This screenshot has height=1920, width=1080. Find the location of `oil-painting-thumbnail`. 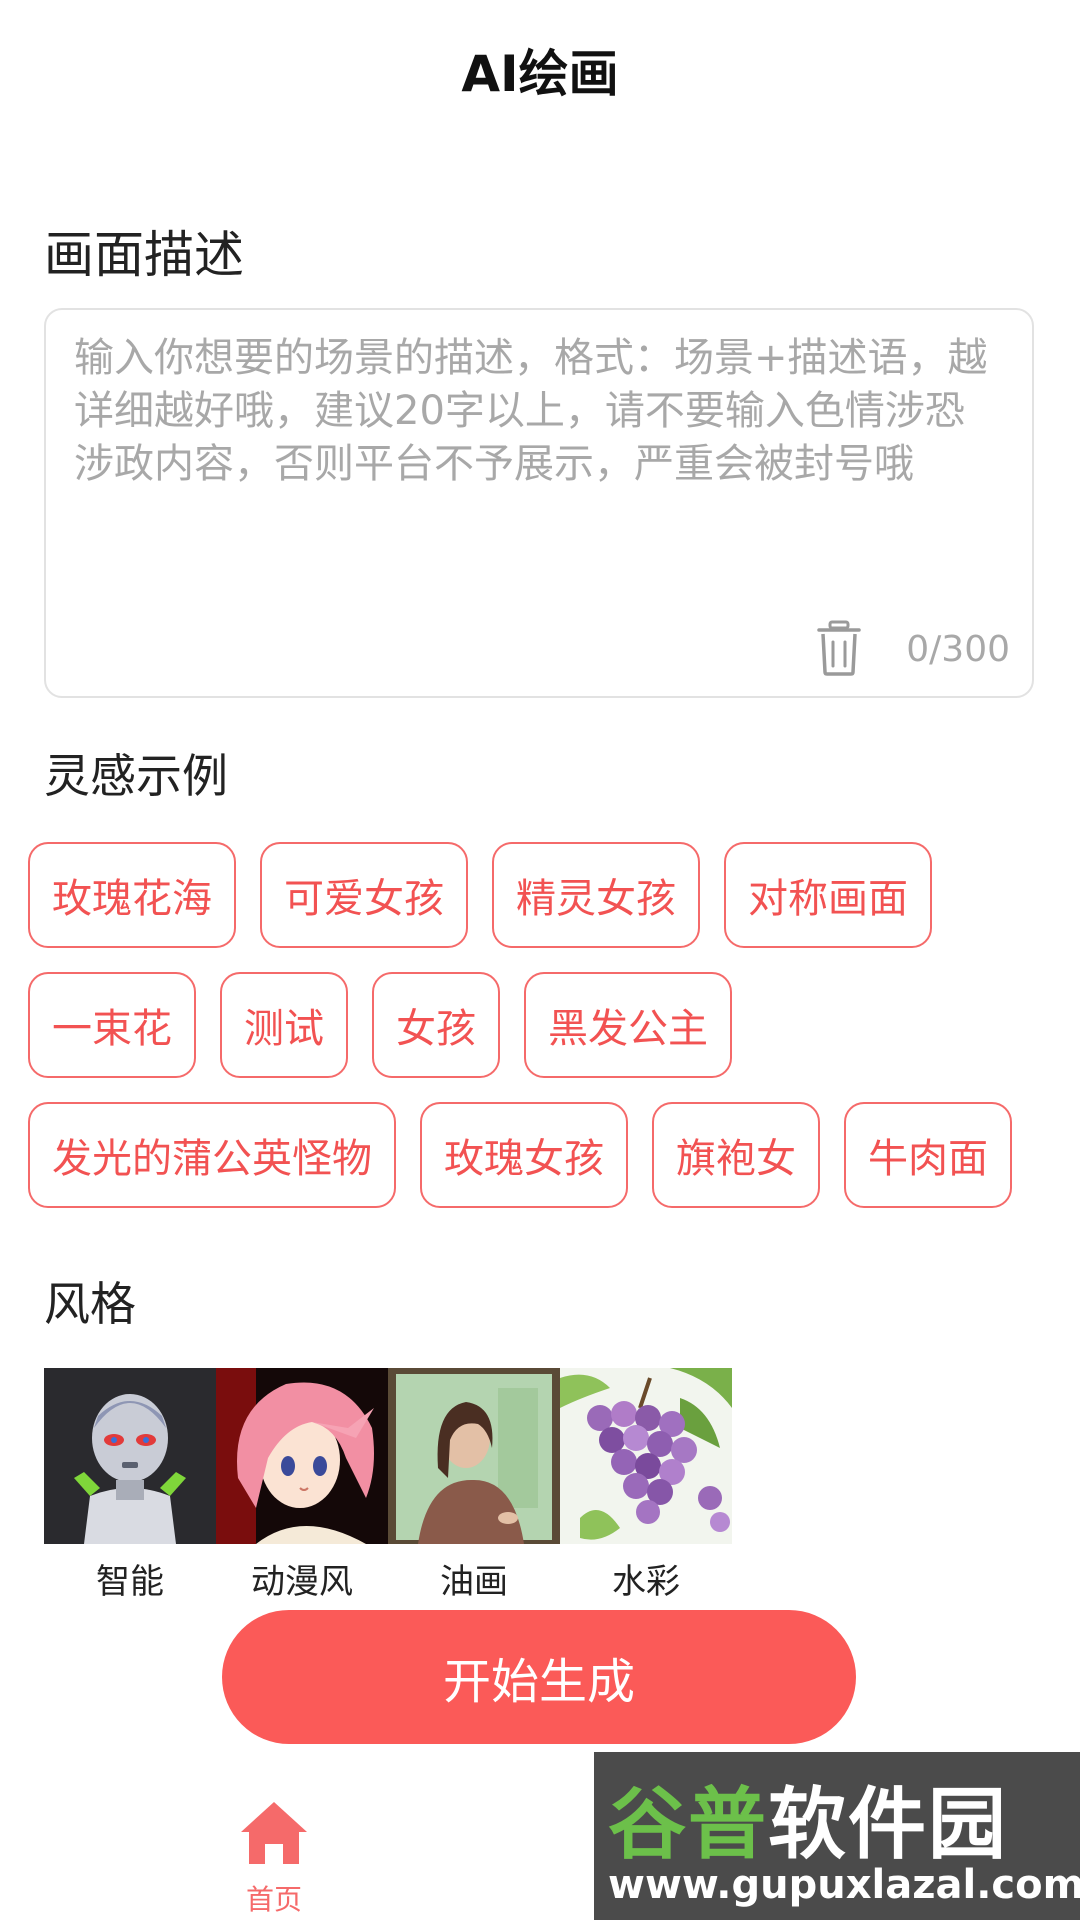

oil-painting-thumbnail is located at coordinates (474, 1456).